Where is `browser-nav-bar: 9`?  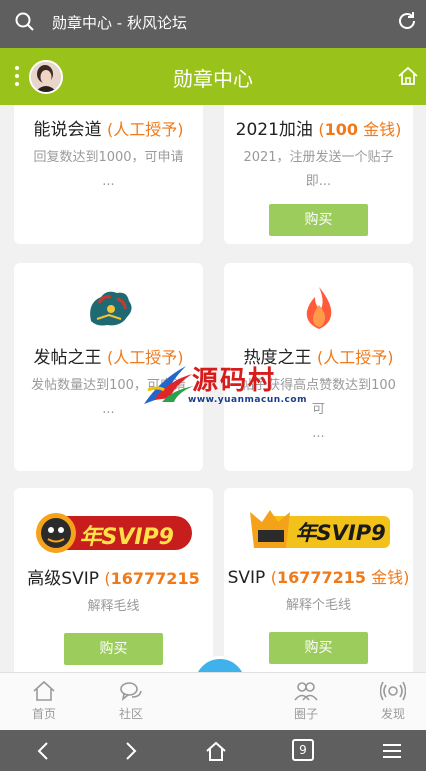 browser-nav-bar: 9 is located at coordinates (213, 750).